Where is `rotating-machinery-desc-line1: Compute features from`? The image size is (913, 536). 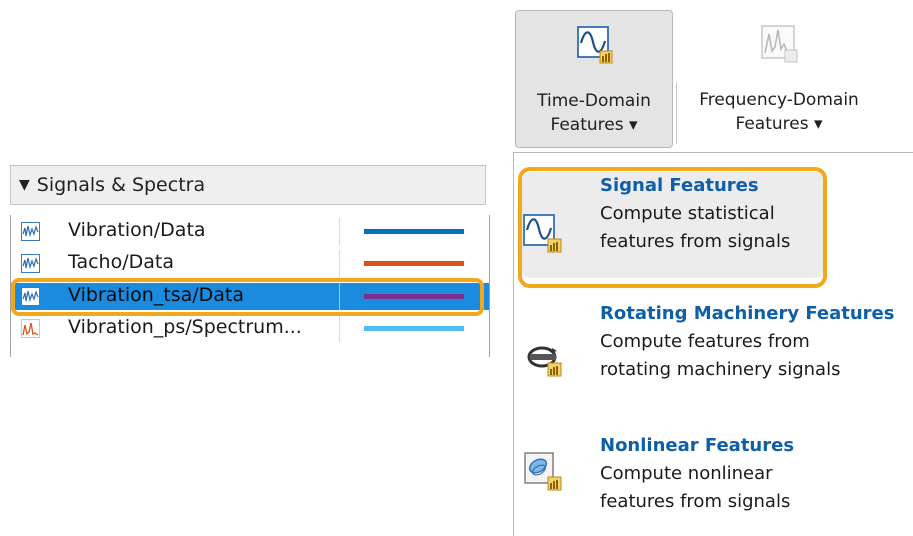 rotating-machinery-desc-line1: Compute features from is located at coordinates (705, 341).